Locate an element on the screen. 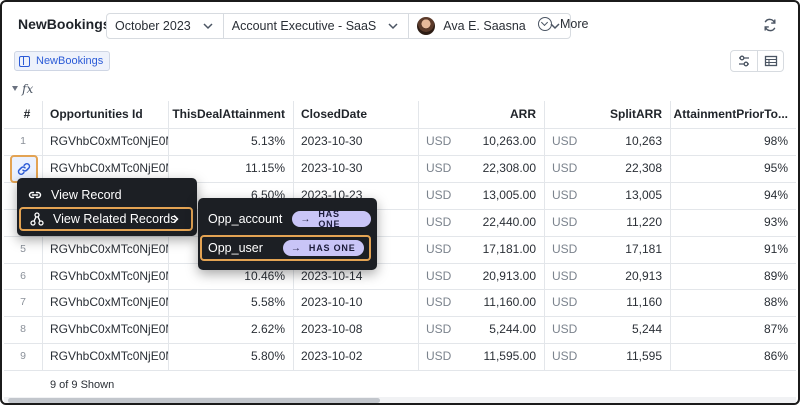 This screenshot has height=405, width=800. table-cell: 5.13% is located at coordinates (230, 141).